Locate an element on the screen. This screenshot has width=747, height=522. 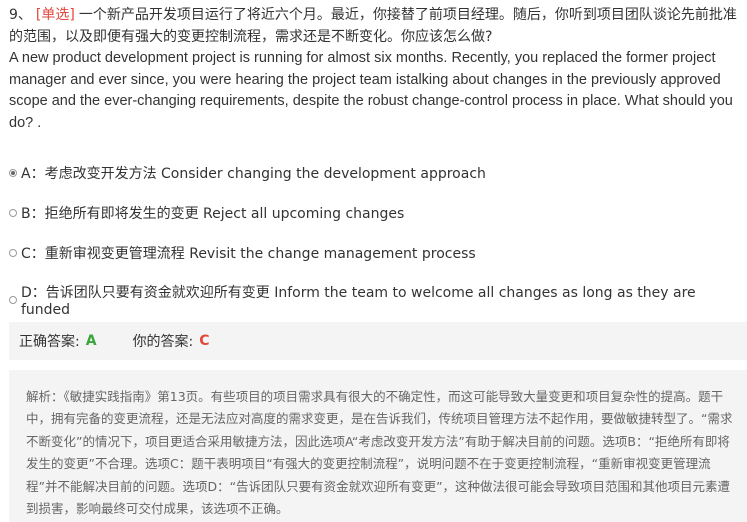
answer-bar: 正确答案: A 你的答案: C is located at coordinates (378, 341).